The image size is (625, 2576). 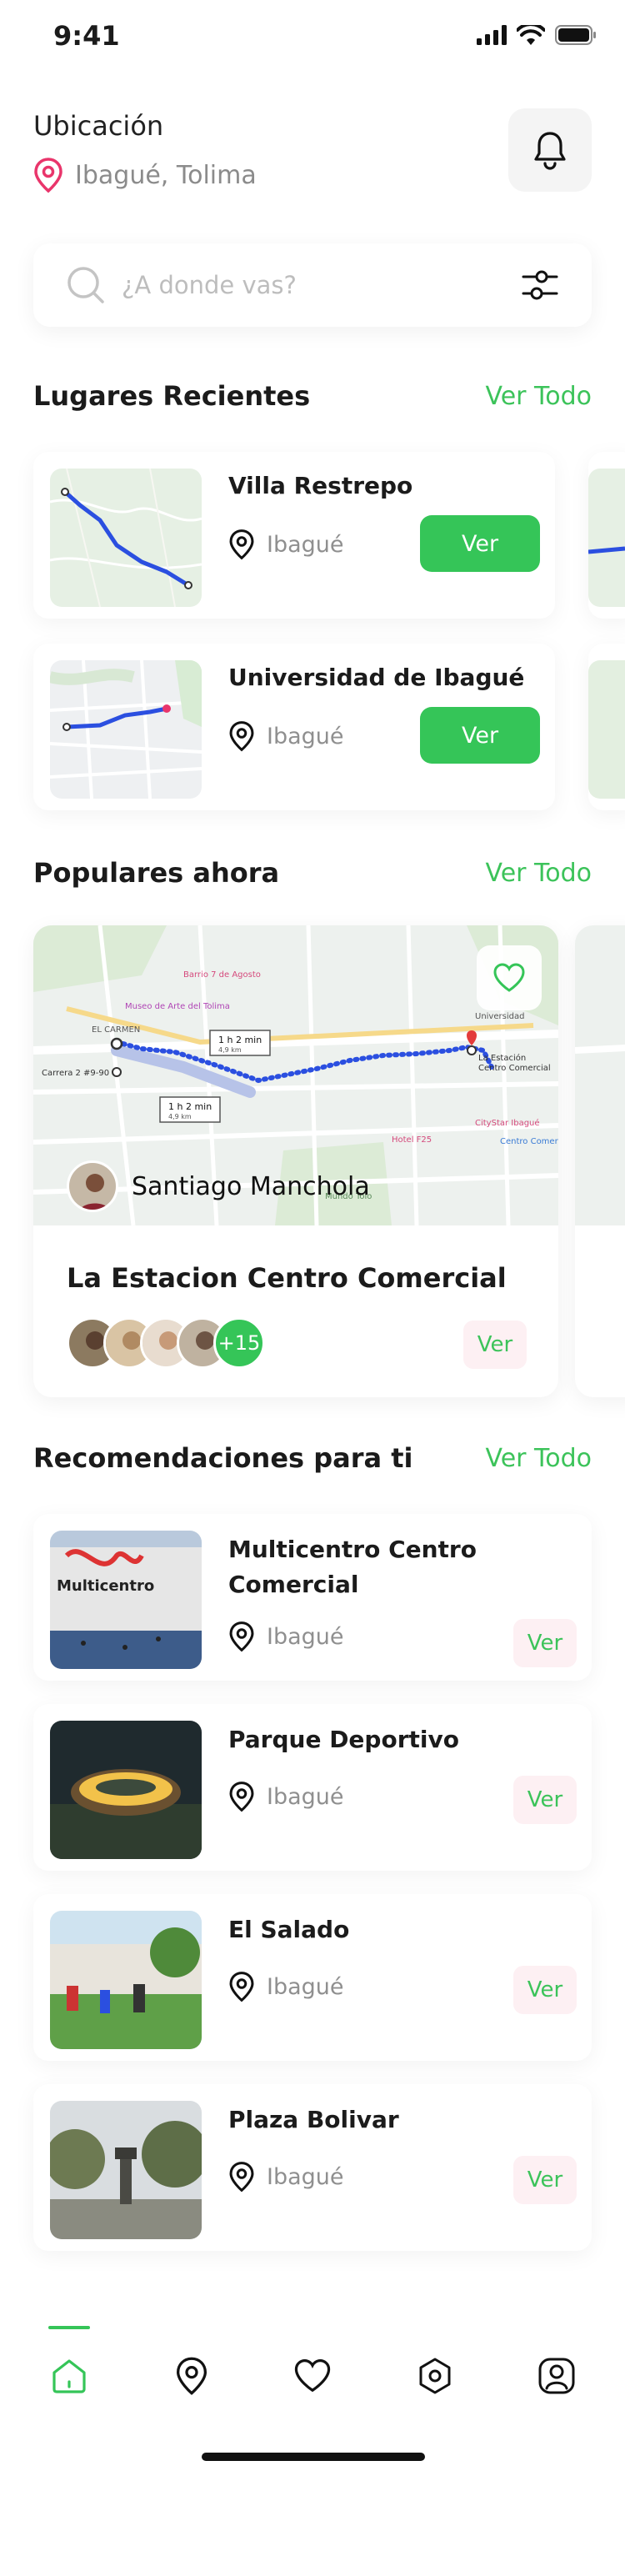 I want to click on recommendation-card: Parque Deportivo Ibagué Ver, so click(x=312, y=1787).